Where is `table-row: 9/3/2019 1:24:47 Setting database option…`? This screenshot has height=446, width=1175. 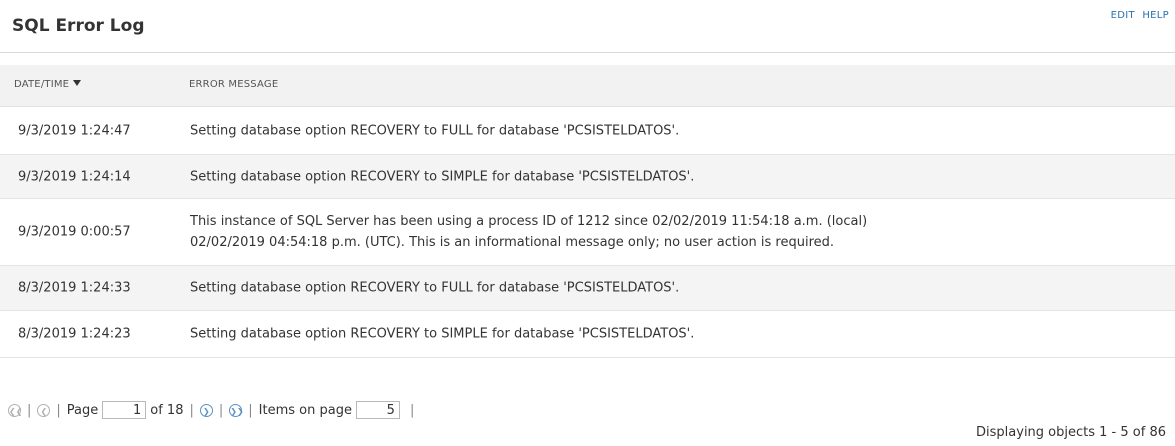 table-row: 9/3/2019 1:24:47 Setting database option… is located at coordinates (587, 131).